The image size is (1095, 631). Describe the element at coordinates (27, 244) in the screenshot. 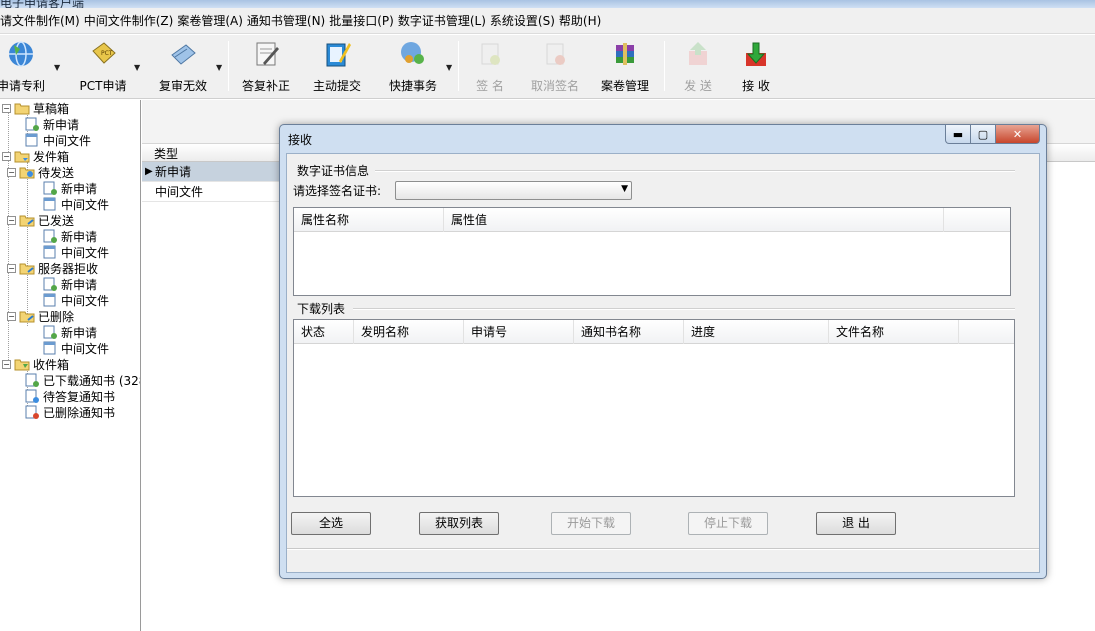

I see `tree-guide` at that location.